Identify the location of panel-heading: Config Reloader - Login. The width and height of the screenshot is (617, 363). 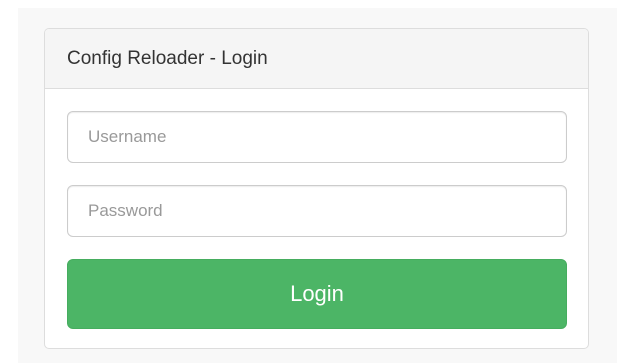
(316, 59).